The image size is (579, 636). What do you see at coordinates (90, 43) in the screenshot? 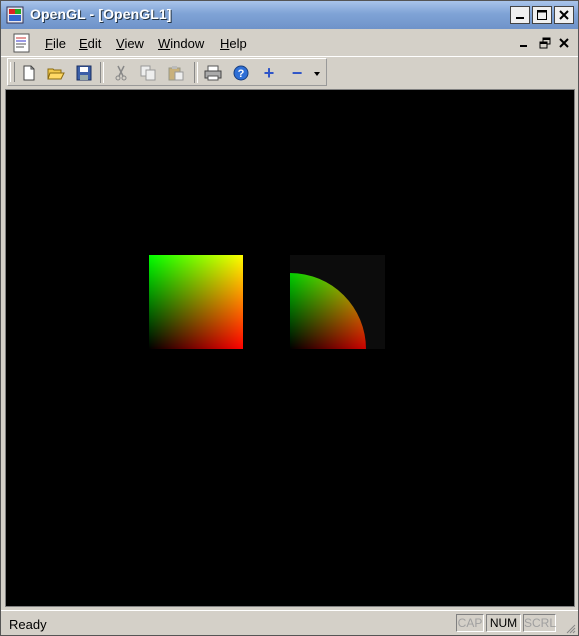
I see `menu-edit: Edit` at bounding box center [90, 43].